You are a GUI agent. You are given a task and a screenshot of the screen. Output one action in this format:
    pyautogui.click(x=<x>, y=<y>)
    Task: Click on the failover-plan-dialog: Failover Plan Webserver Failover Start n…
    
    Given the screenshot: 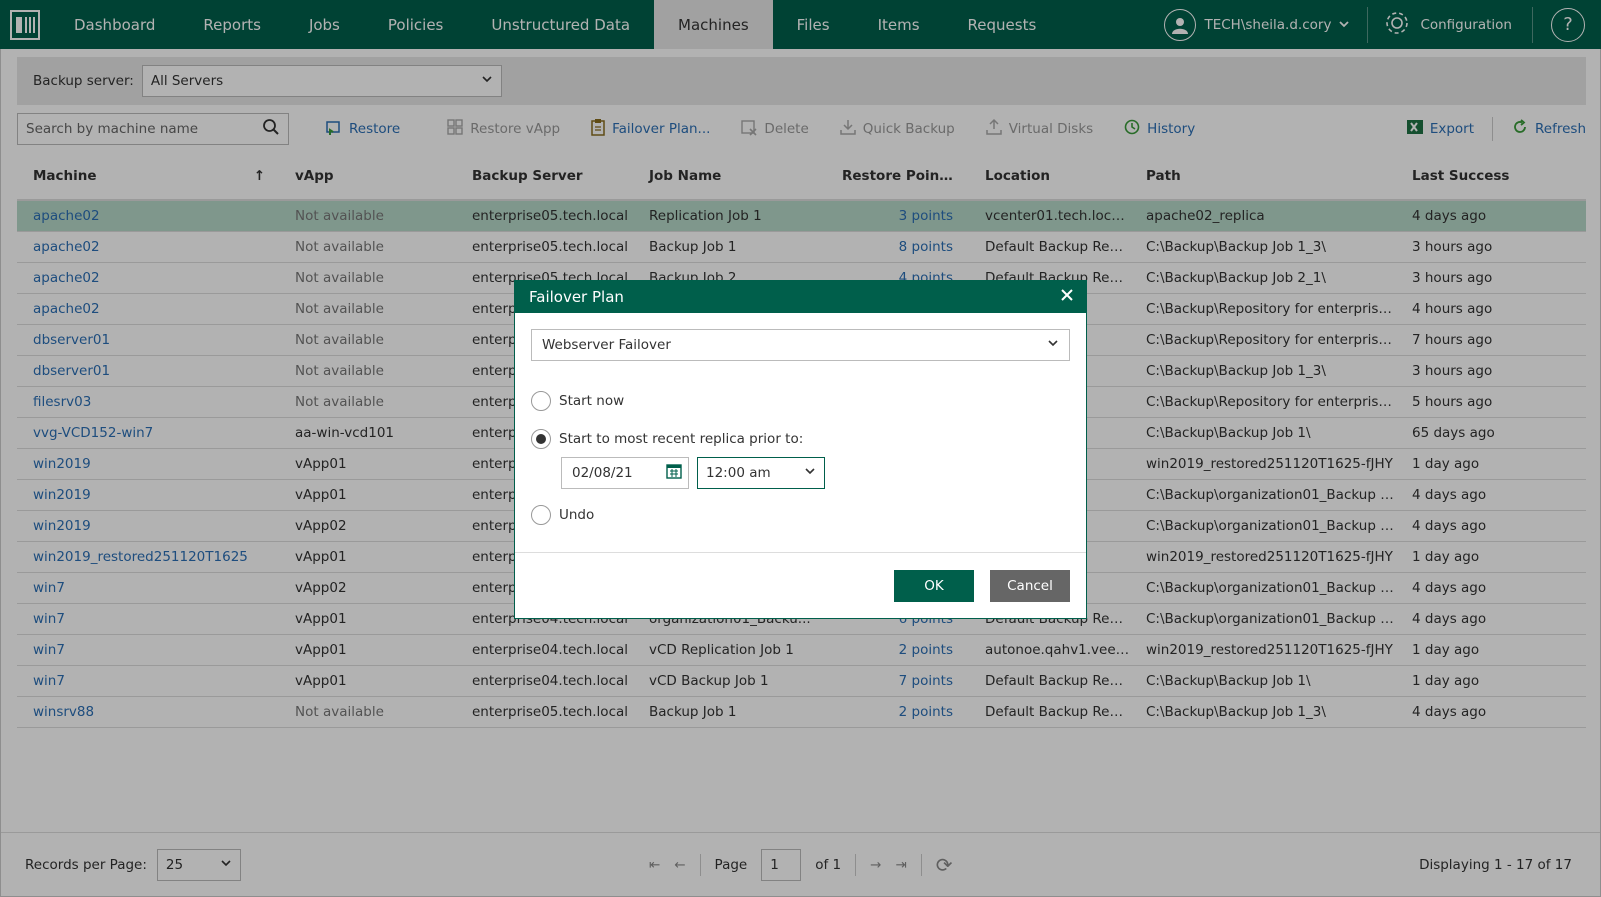 What is the action you would take?
    pyautogui.click(x=800, y=449)
    